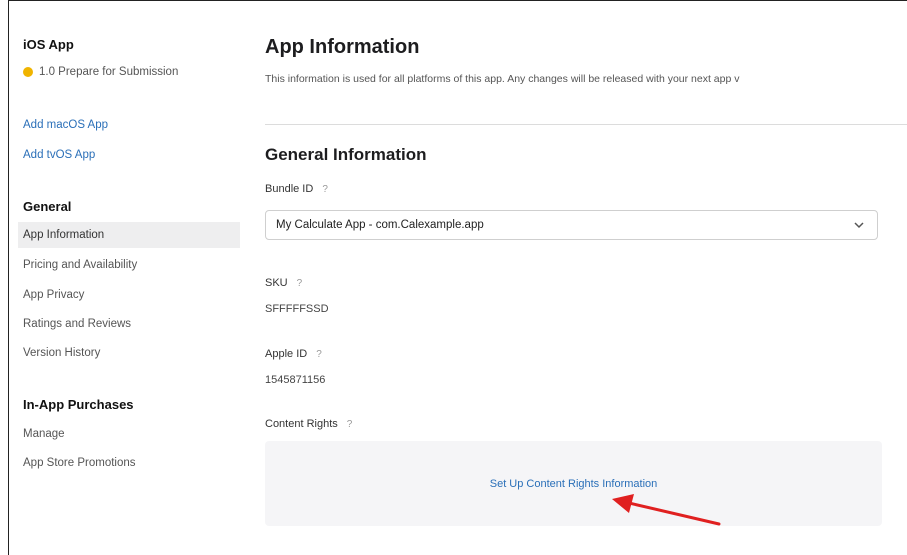 This screenshot has height=555, width=907. What do you see at coordinates (289, 189) in the screenshot?
I see `bundle-id-label-text: Bundle ID` at bounding box center [289, 189].